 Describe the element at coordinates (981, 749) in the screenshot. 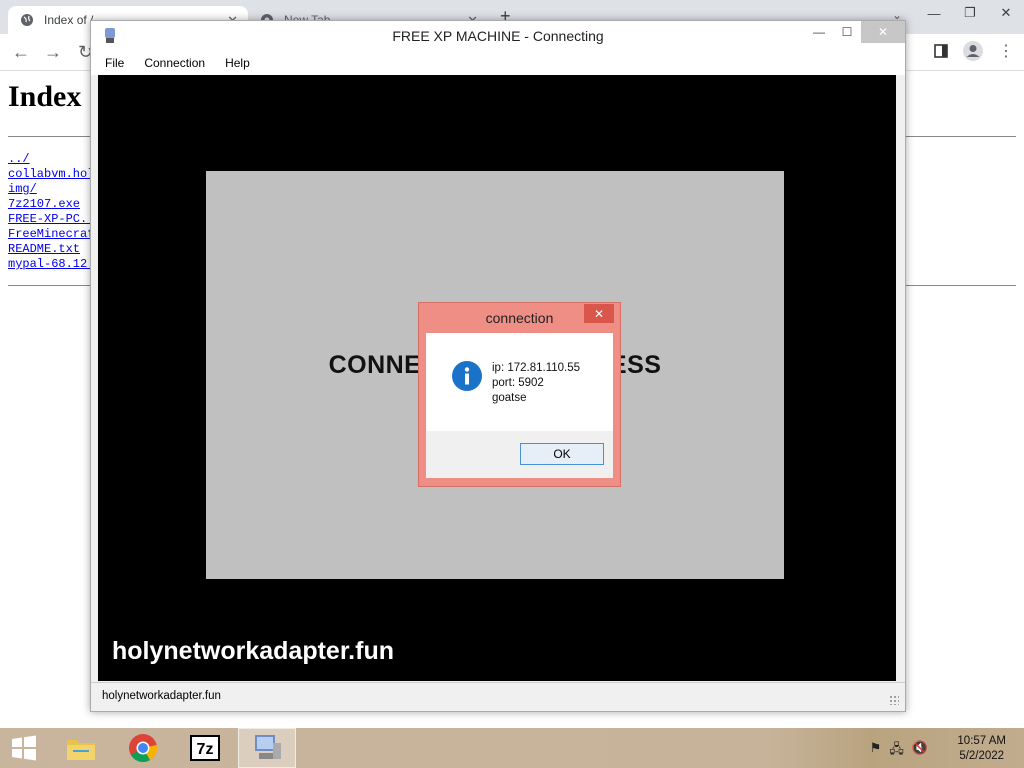

I see `clock: 10:57 AM 5/2/2022` at that location.